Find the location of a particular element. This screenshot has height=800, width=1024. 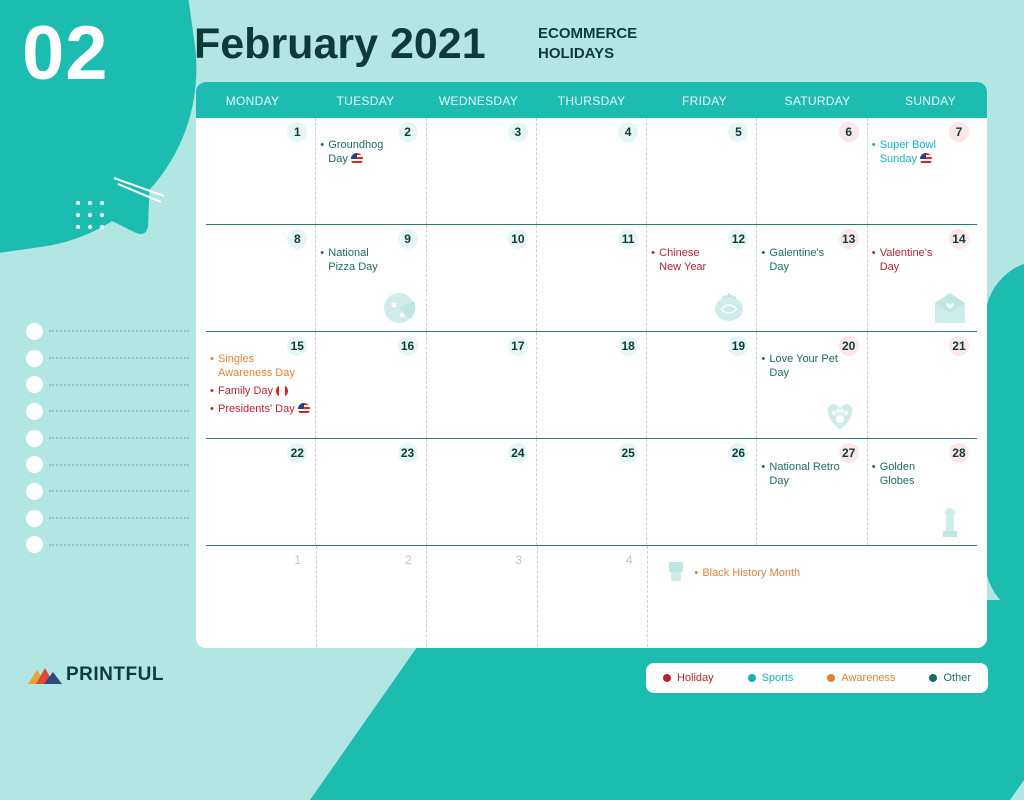

subtitle-line-1: ECOMMERCE is located at coordinates (588, 33).